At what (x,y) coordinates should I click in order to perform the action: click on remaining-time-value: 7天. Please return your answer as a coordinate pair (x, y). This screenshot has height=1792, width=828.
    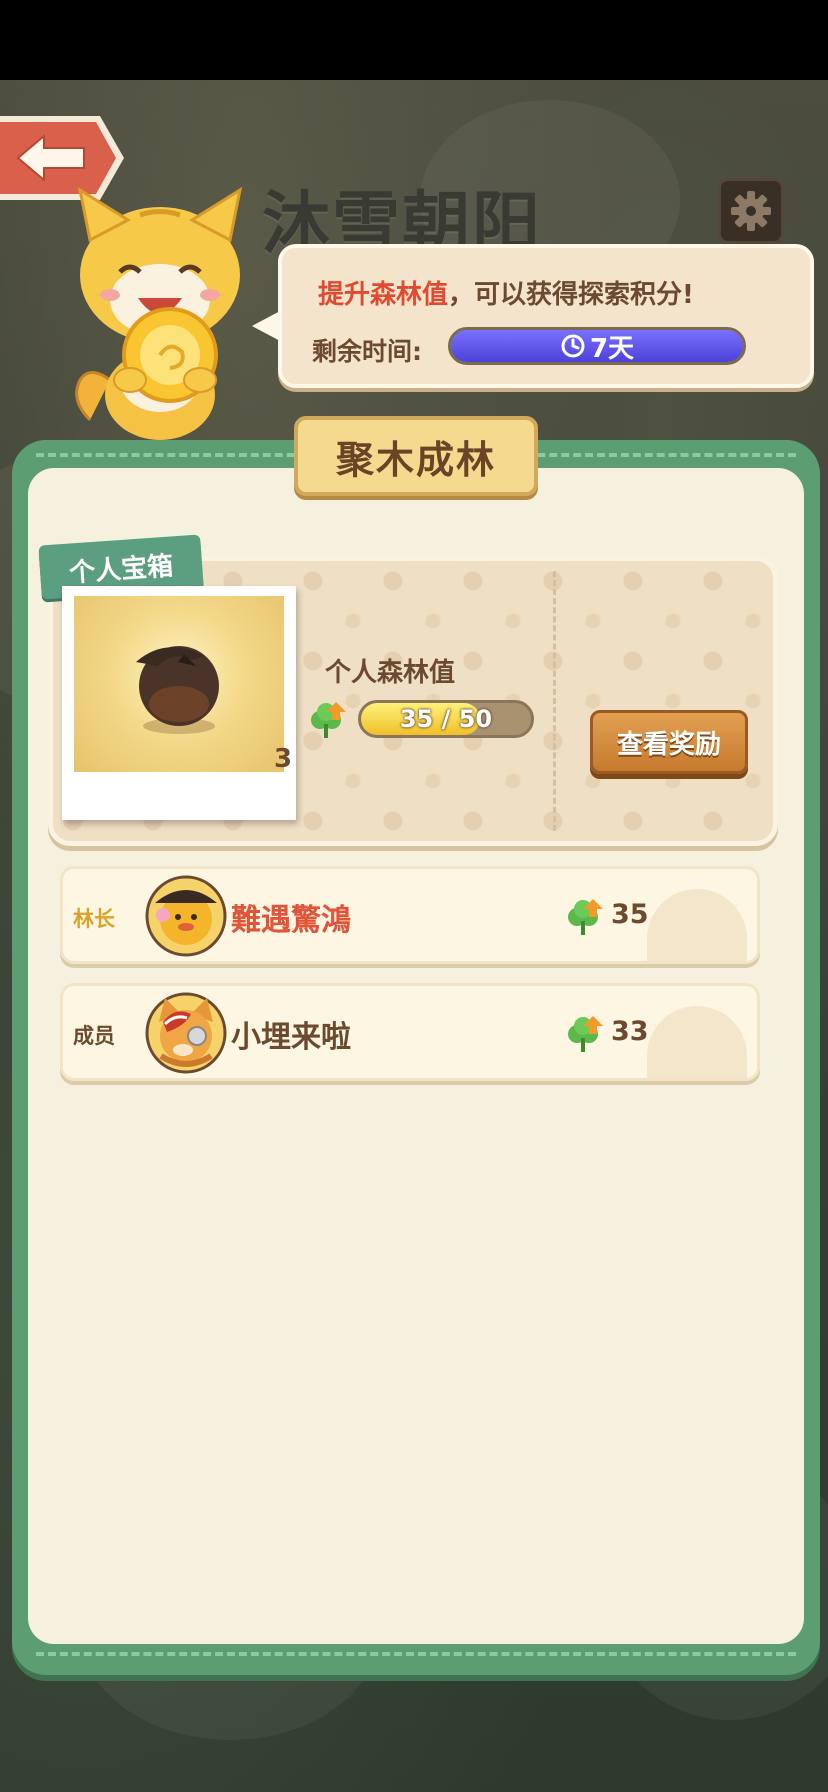
    Looking at the image, I should click on (612, 348).